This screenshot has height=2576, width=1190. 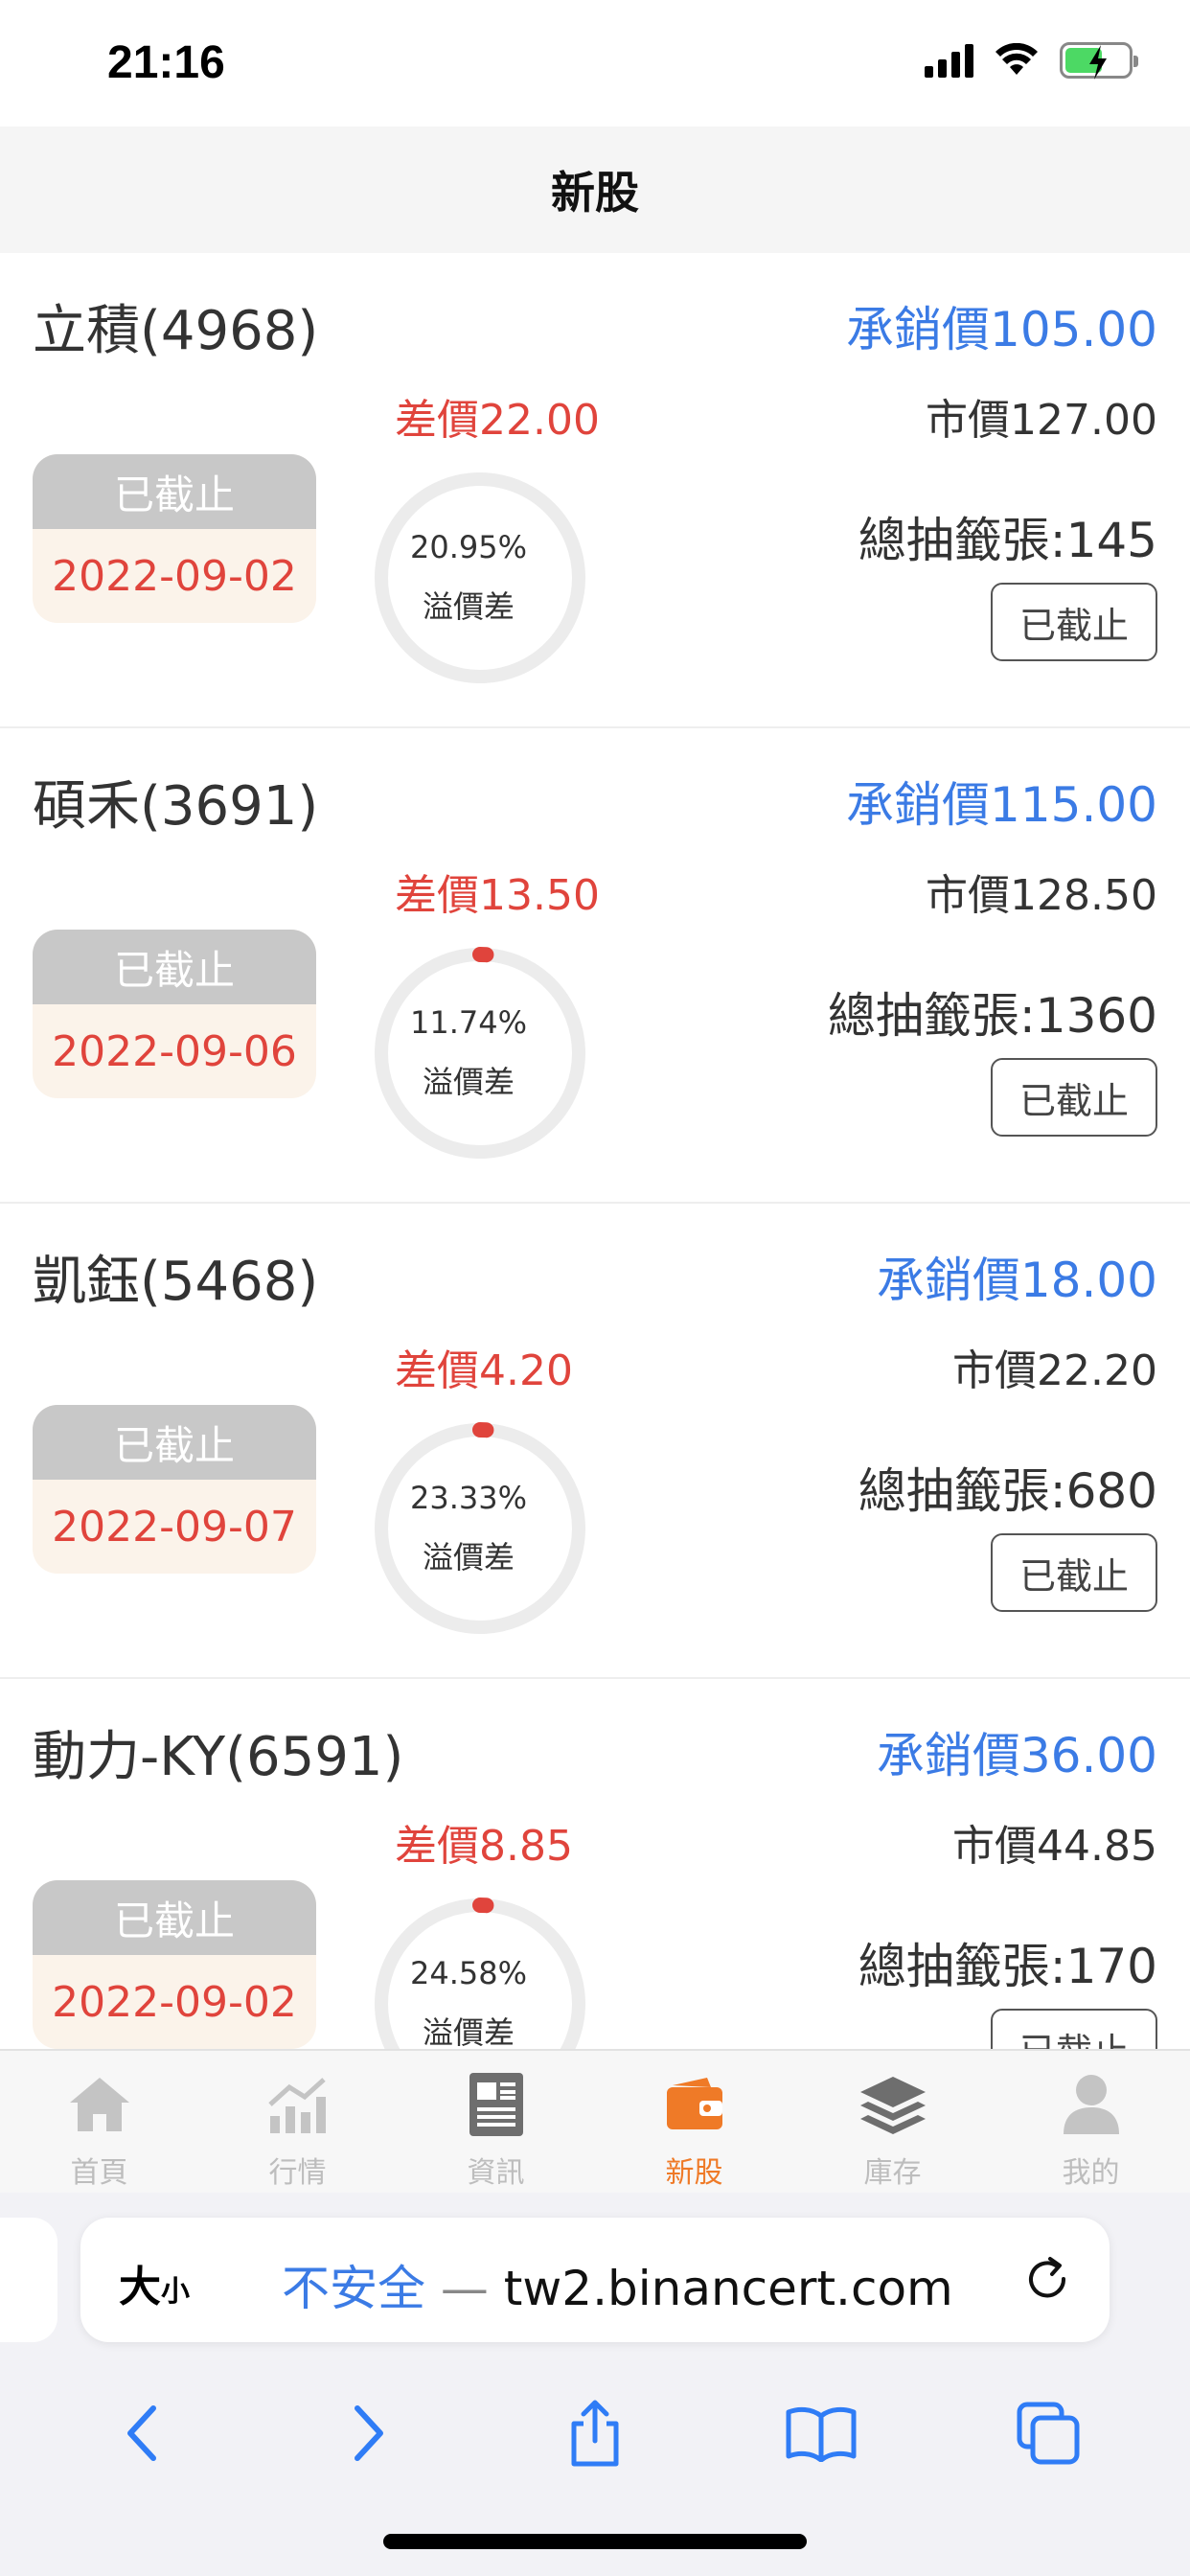 What do you see at coordinates (1002, 805) in the screenshot?
I see `underwrite-price: 承銷價115.00` at bounding box center [1002, 805].